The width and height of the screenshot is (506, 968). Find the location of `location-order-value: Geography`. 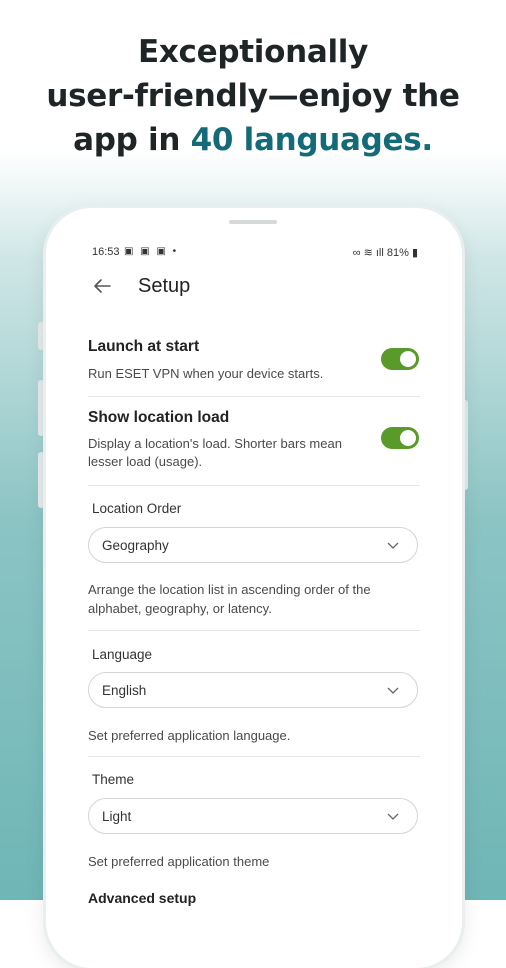

location-order-value: Geography is located at coordinates (135, 545).